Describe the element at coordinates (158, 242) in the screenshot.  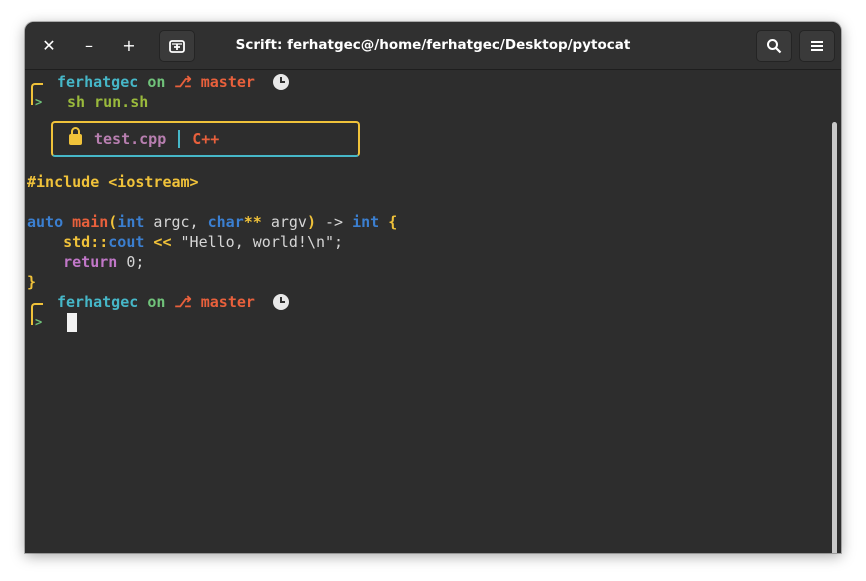
I see `stream-op: <<` at that location.